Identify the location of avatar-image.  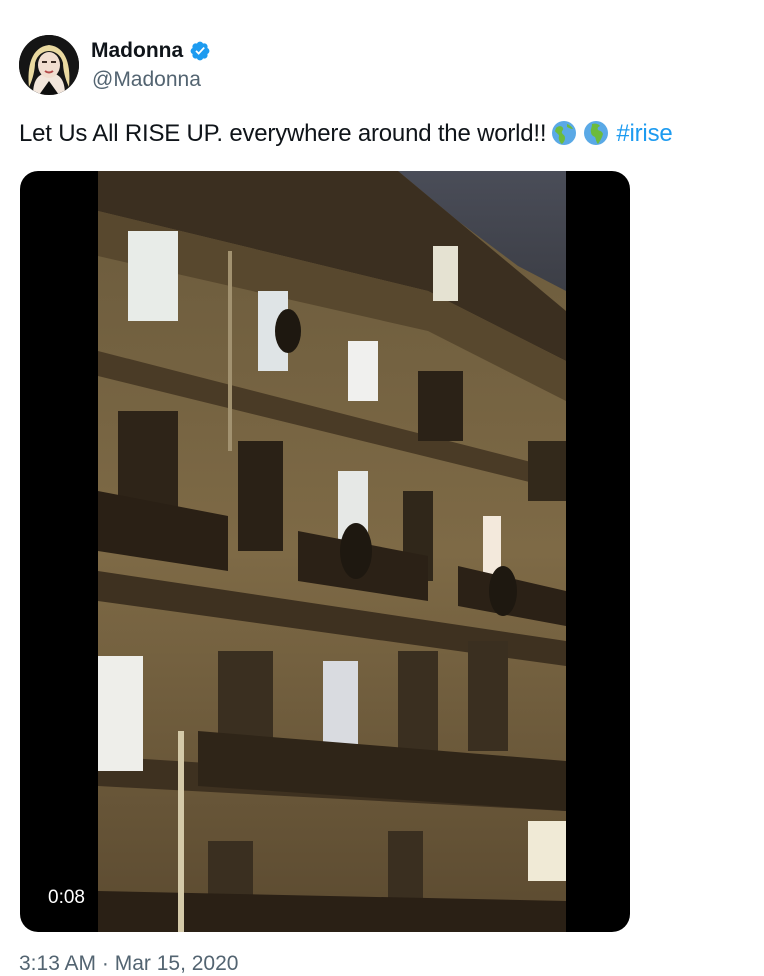
(49, 65).